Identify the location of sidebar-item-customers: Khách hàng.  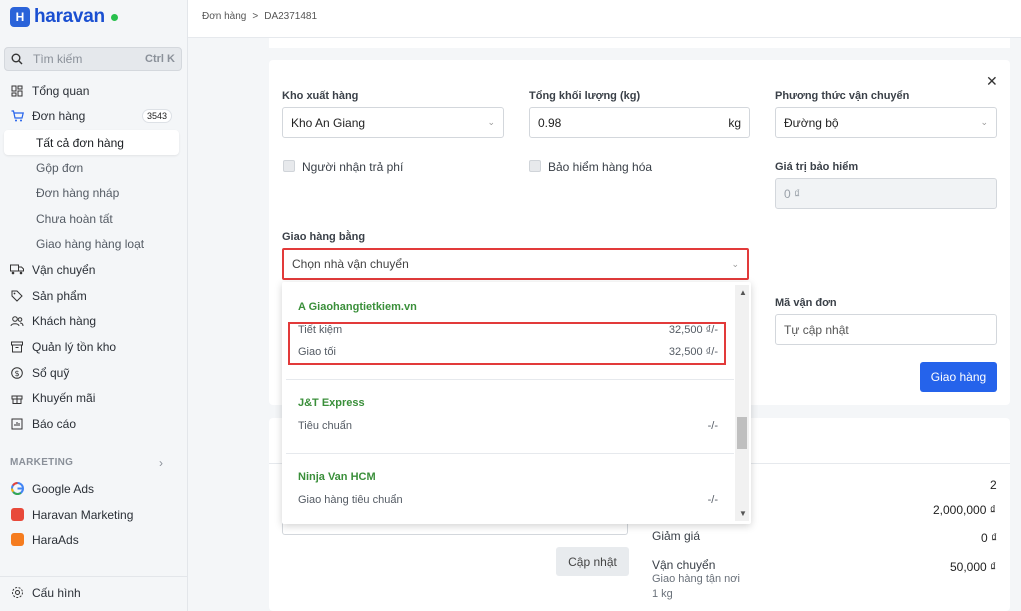
(94, 320).